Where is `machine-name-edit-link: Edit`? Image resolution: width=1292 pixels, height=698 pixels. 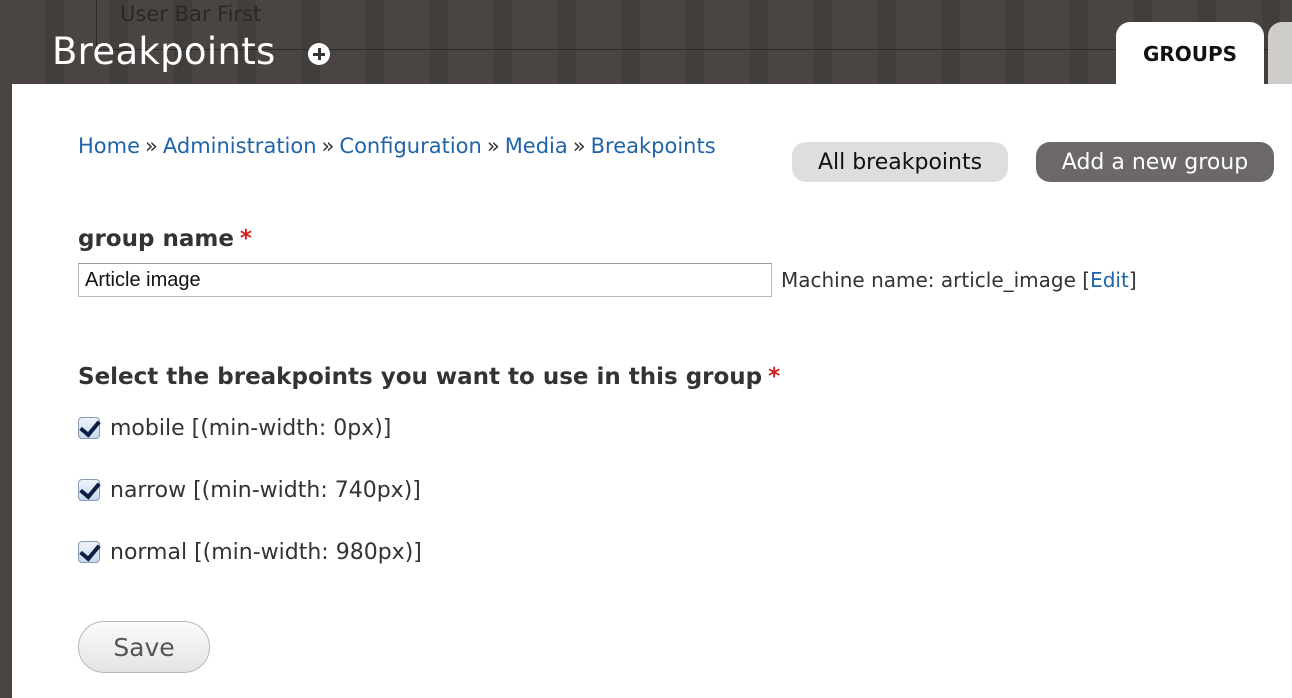
machine-name-edit-link: Edit is located at coordinates (1109, 280).